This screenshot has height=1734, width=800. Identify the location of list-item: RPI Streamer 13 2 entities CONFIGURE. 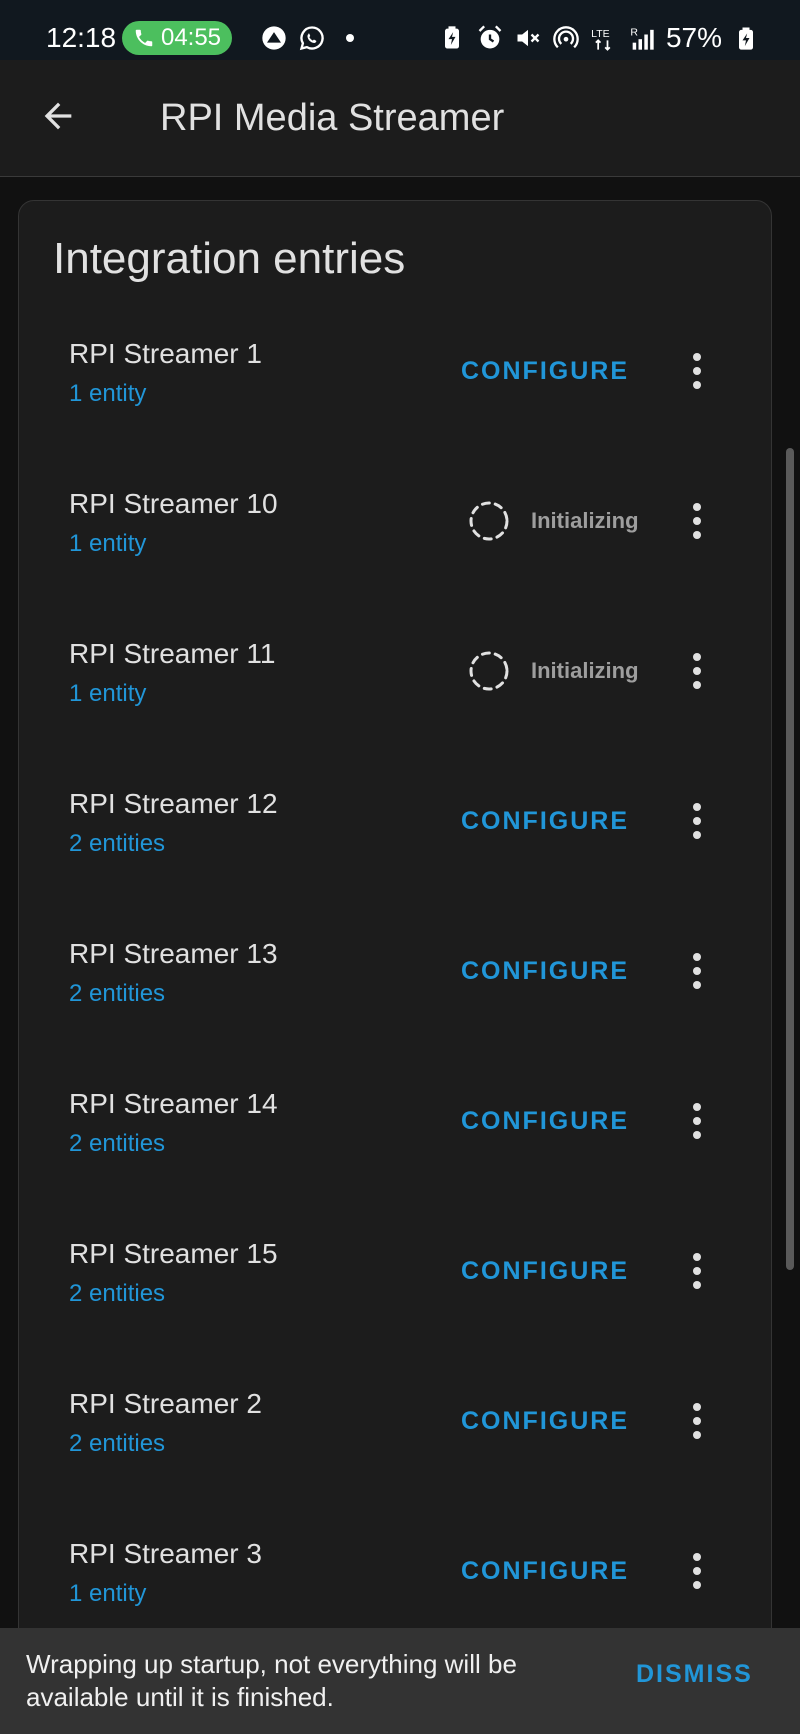
(395, 990).